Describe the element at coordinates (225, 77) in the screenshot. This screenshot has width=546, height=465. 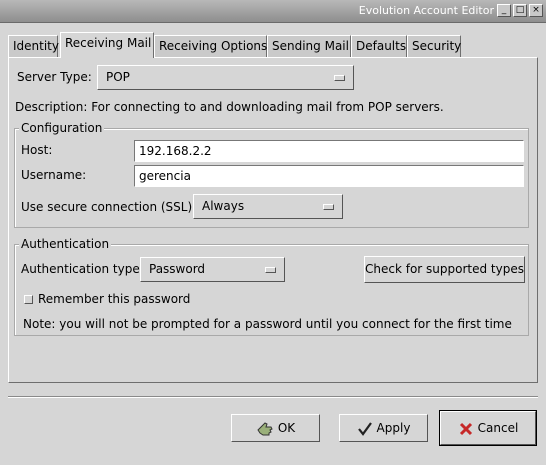
I see `server-type-select: POP` at that location.